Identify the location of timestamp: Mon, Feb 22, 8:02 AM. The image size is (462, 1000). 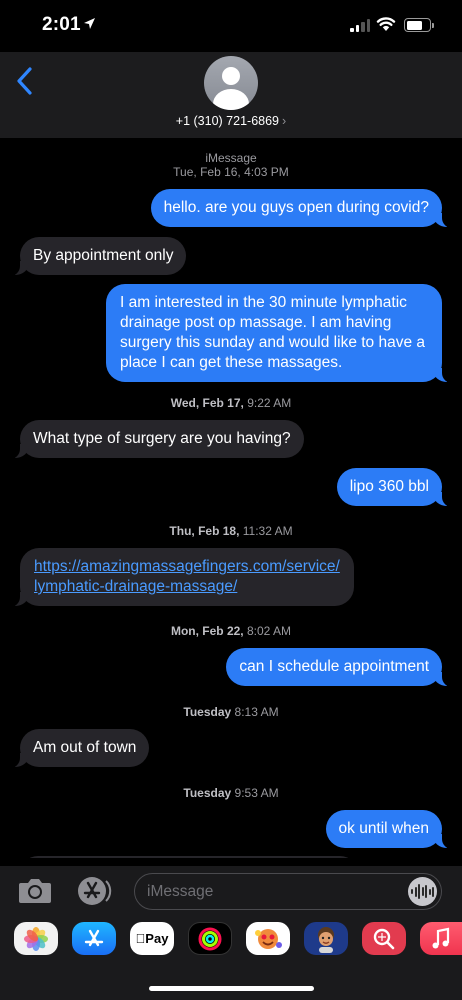
(231, 631).